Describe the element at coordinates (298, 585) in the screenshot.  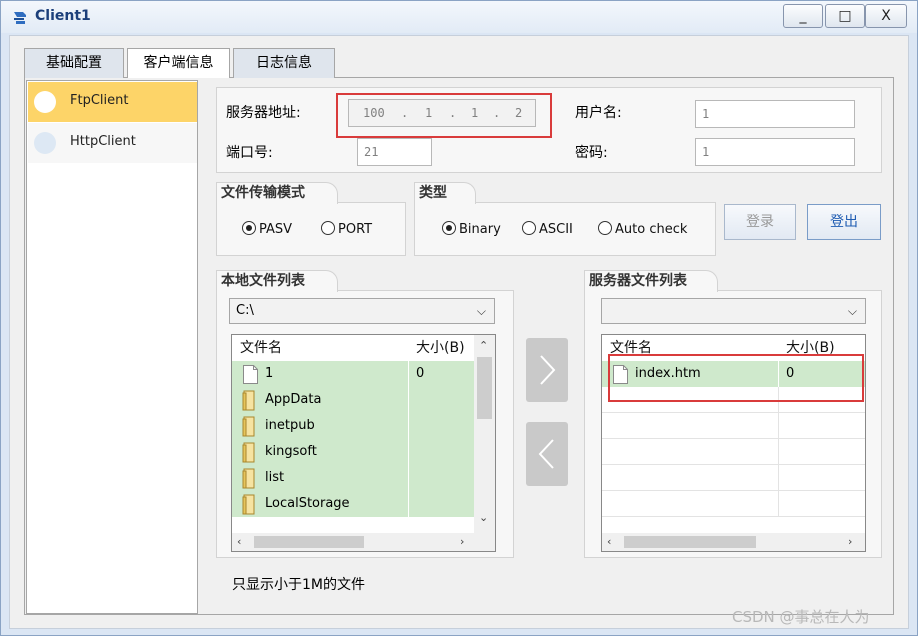
I see `file-size-note: 只显示小于1M的文件` at that location.